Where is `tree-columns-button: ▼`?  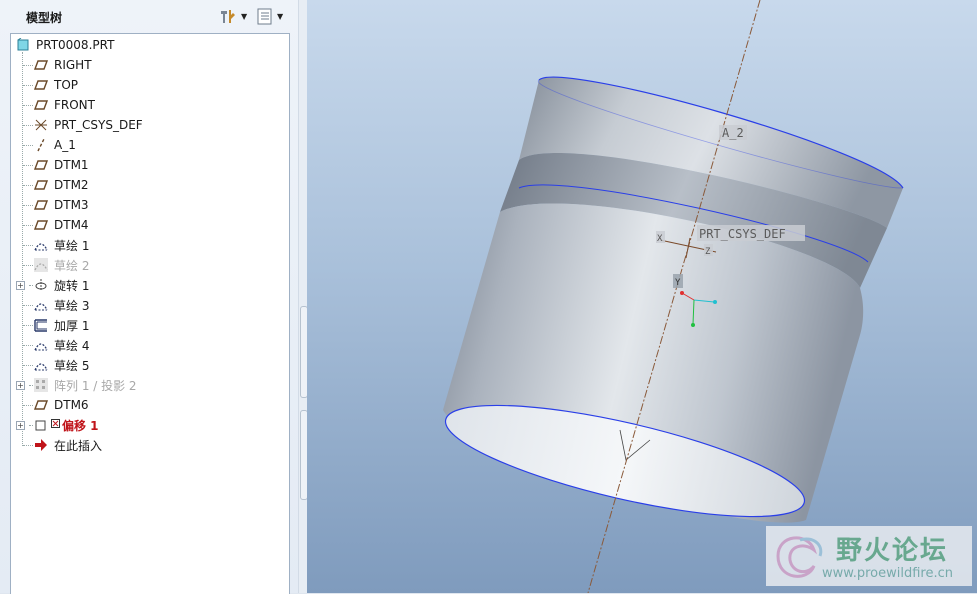 tree-columns-button: ▼ is located at coordinates (269, 16).